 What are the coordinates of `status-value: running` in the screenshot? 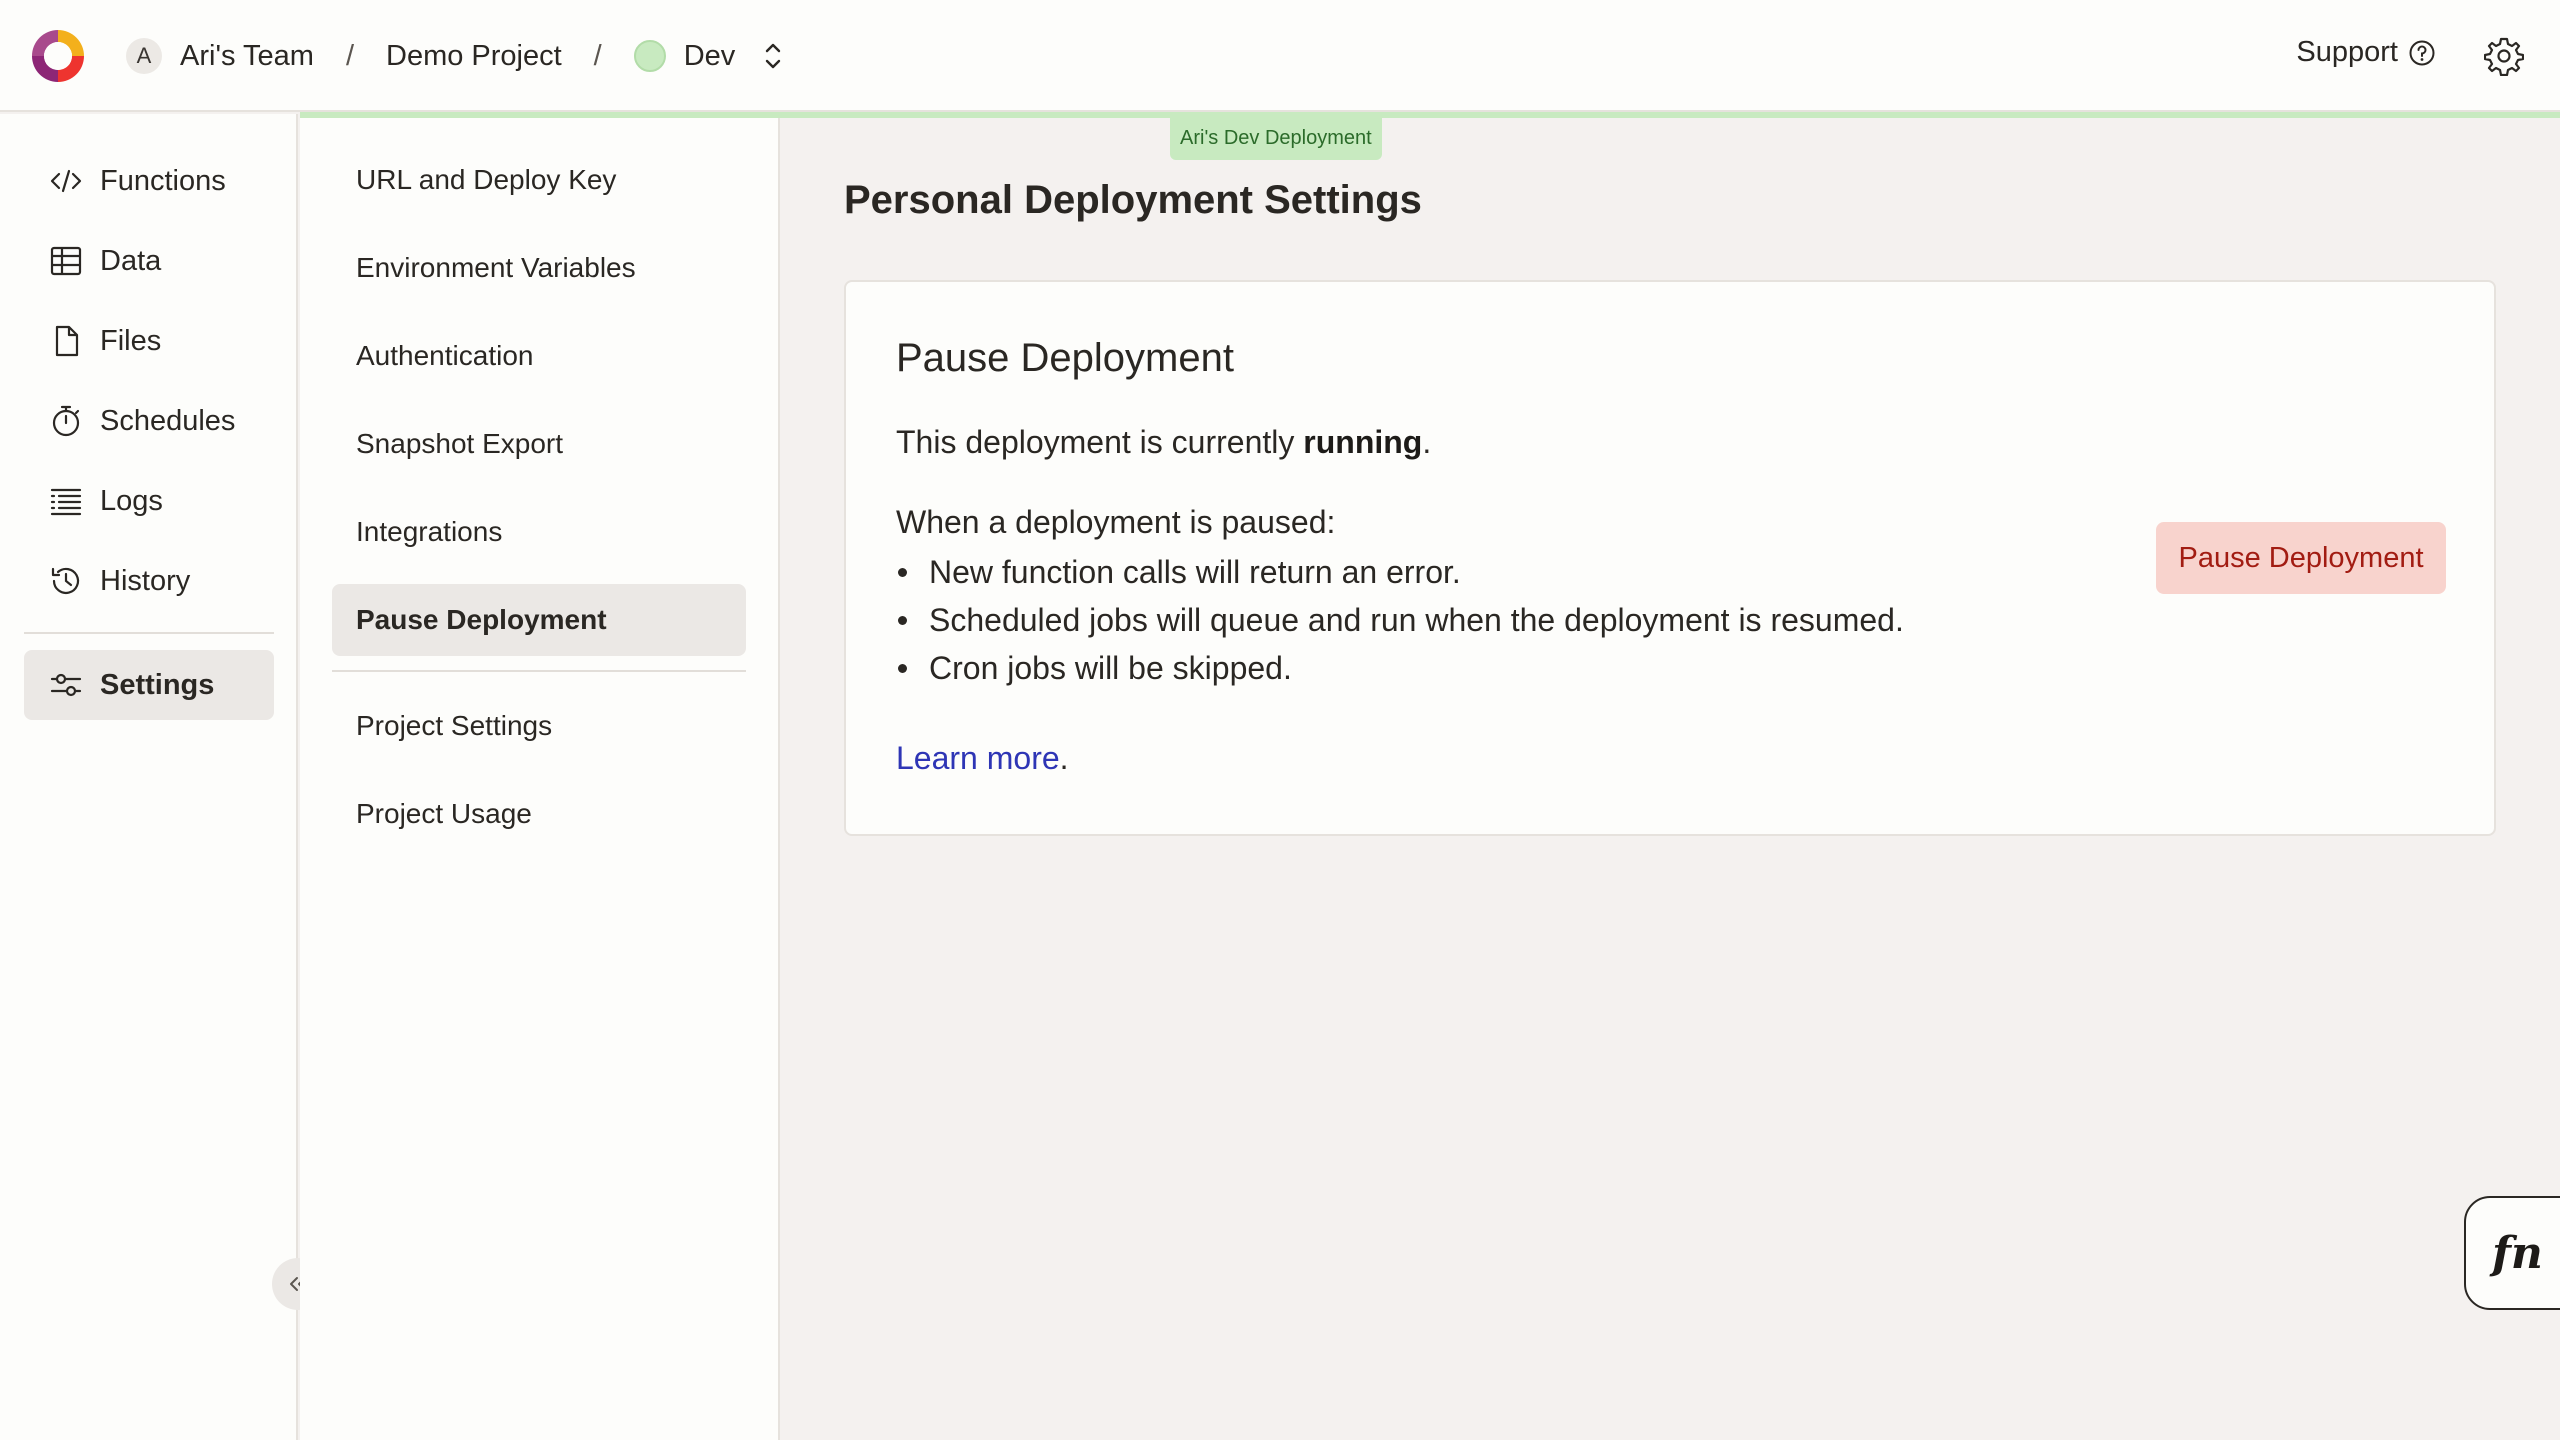 It's located at (1363, 442).